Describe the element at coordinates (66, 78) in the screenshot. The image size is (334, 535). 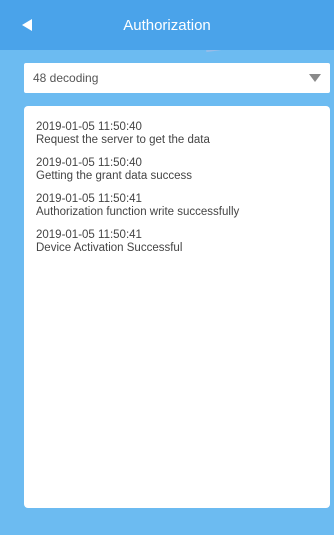
I see `decoding-select-value: 48 decoding` at that location.